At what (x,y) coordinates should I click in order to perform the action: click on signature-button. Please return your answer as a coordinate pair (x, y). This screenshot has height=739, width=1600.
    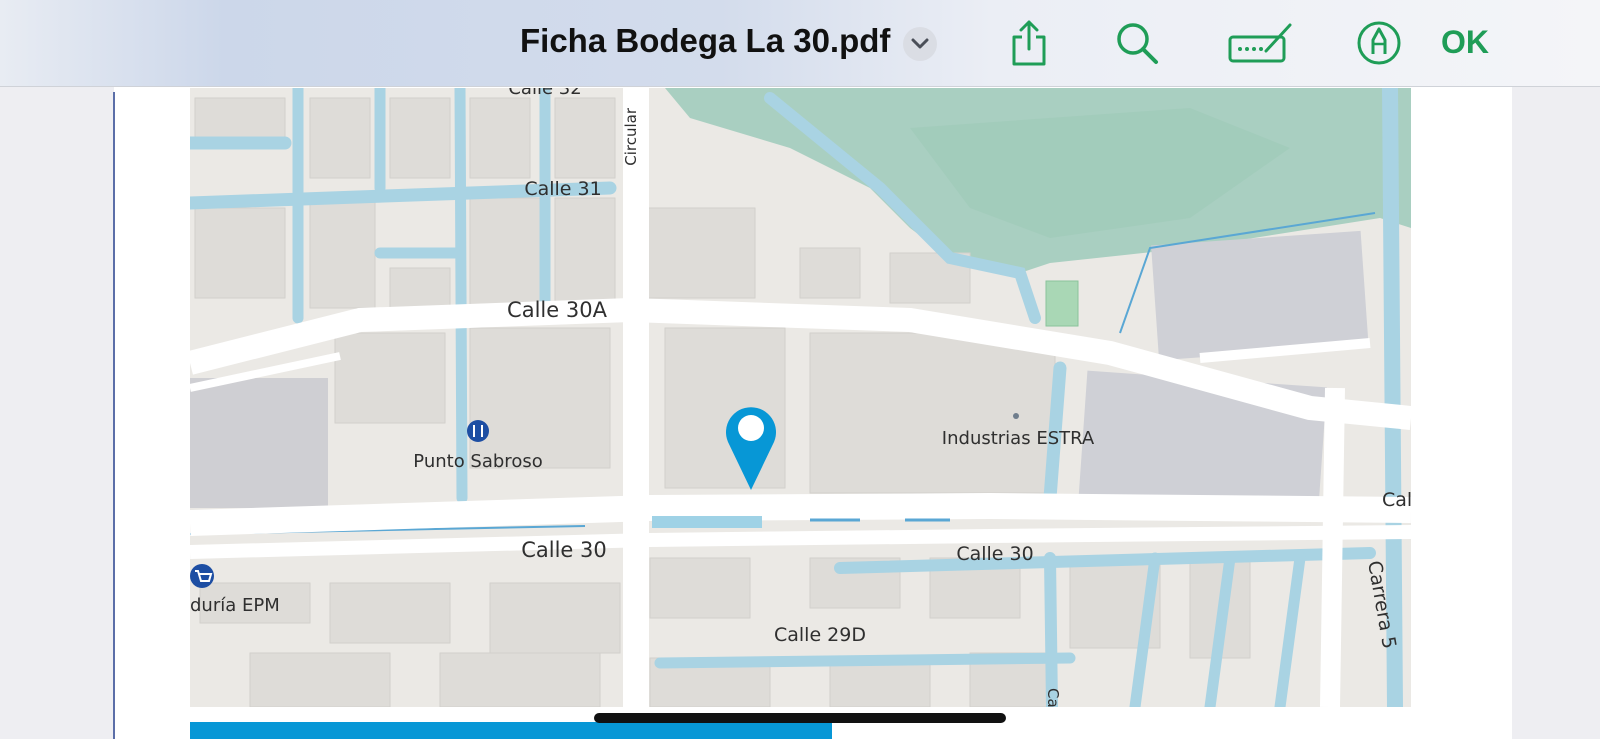
    Looking at the image, I should click on (1261, 43).